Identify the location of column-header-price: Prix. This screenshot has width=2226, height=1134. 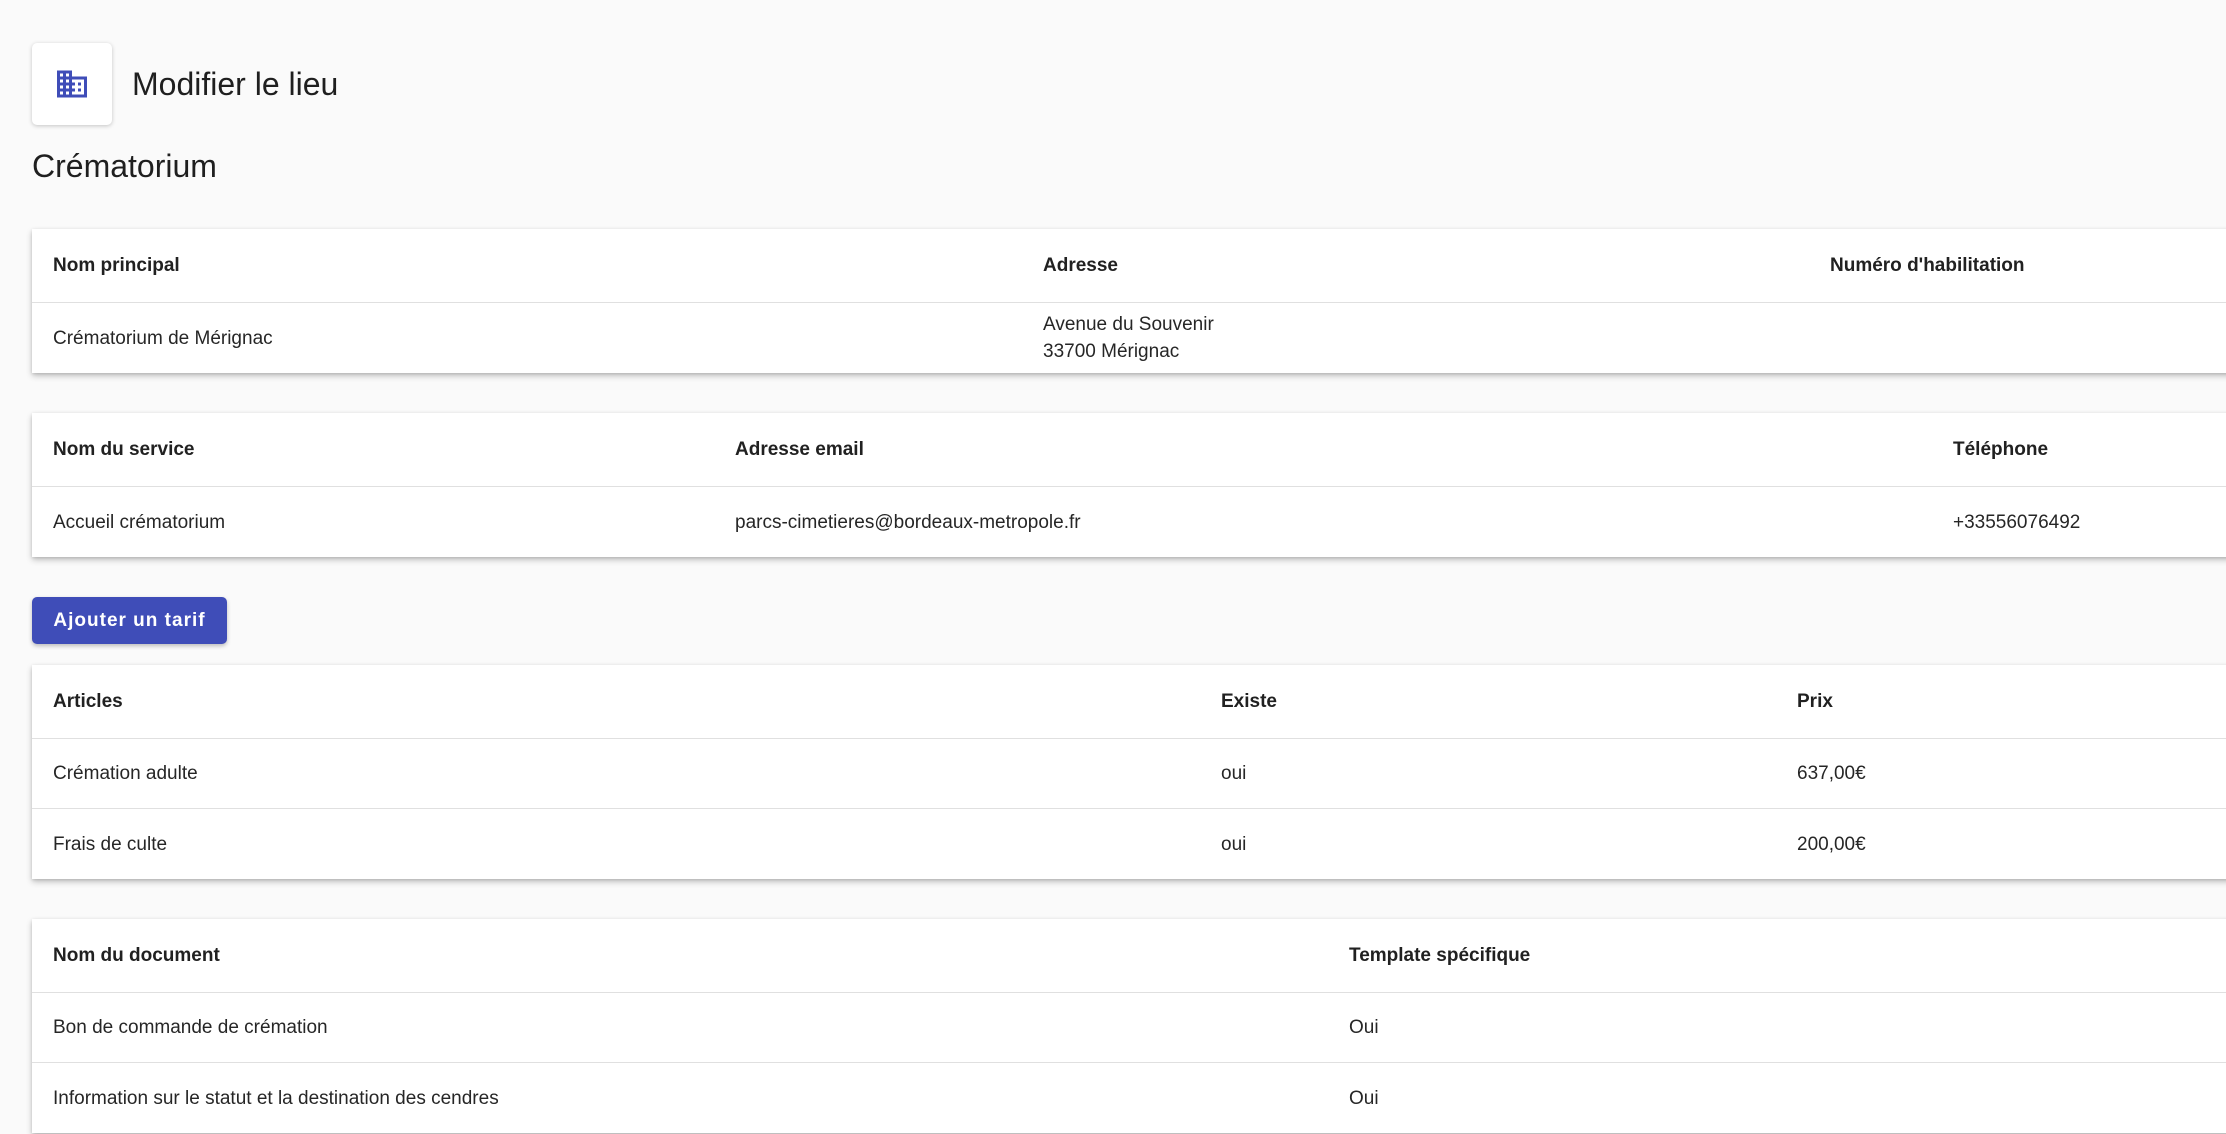
(1815, 701).